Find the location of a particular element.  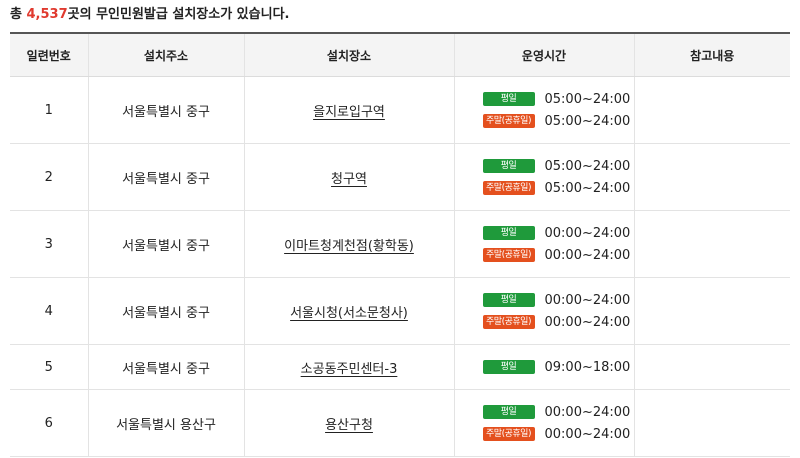

cell-place: 소공동주민센터-3 is located at coordinates (349, 367).